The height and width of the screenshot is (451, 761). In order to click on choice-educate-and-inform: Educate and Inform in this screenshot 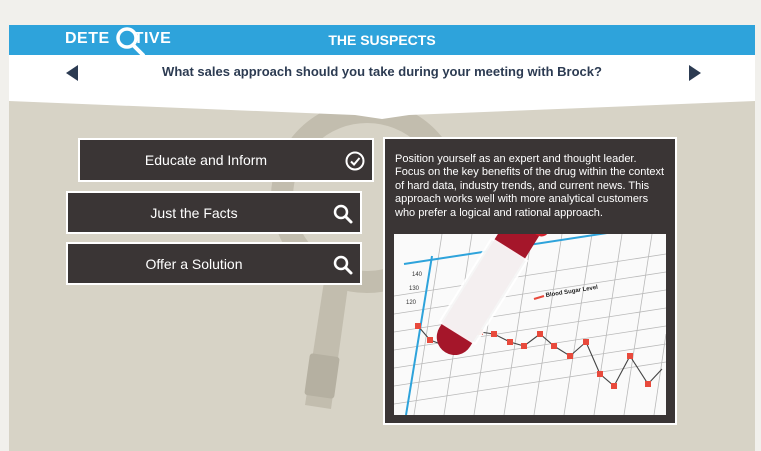, I will do `click(226, 160)`.